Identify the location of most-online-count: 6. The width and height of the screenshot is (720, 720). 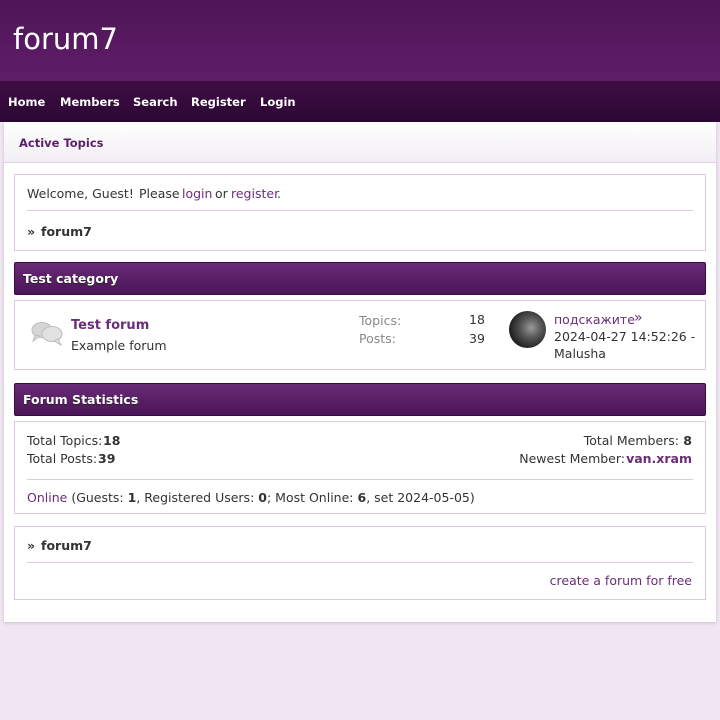
(362, 497).